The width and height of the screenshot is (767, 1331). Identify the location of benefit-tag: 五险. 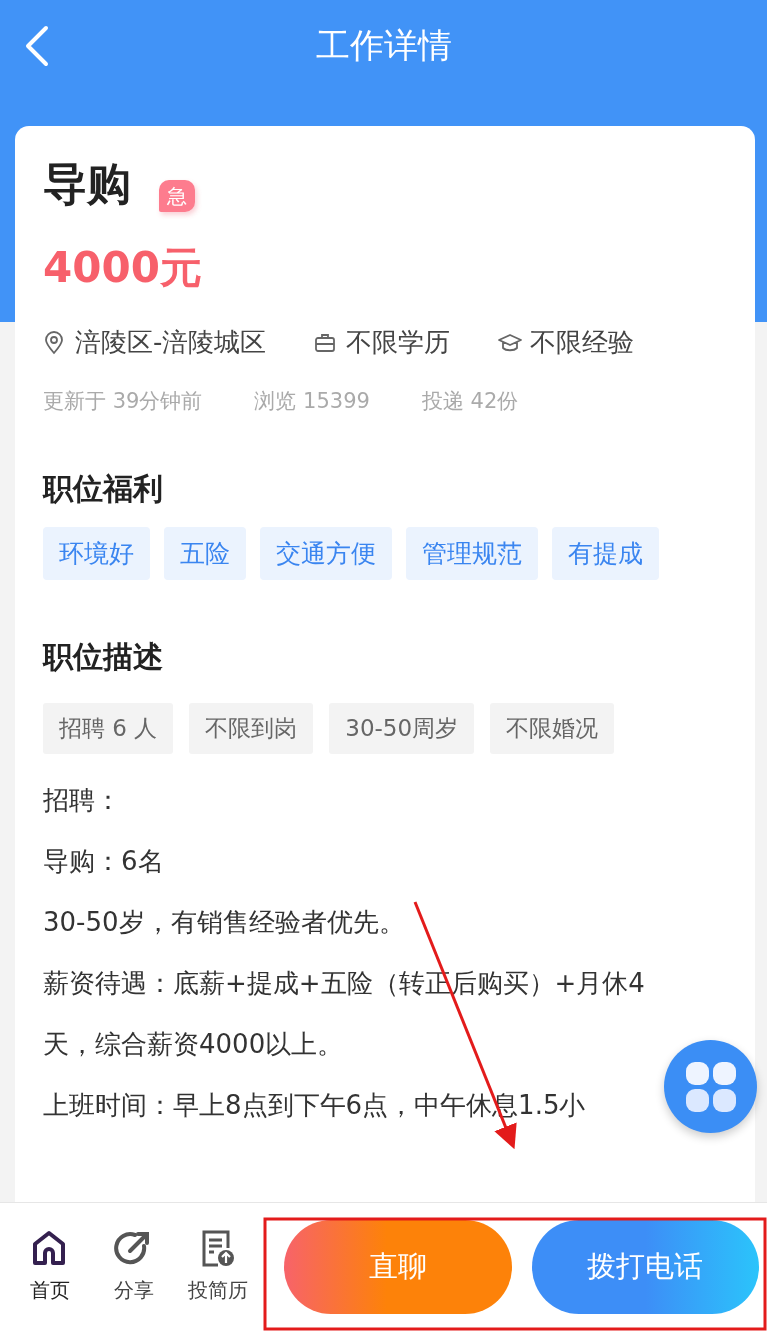
(205, 553).